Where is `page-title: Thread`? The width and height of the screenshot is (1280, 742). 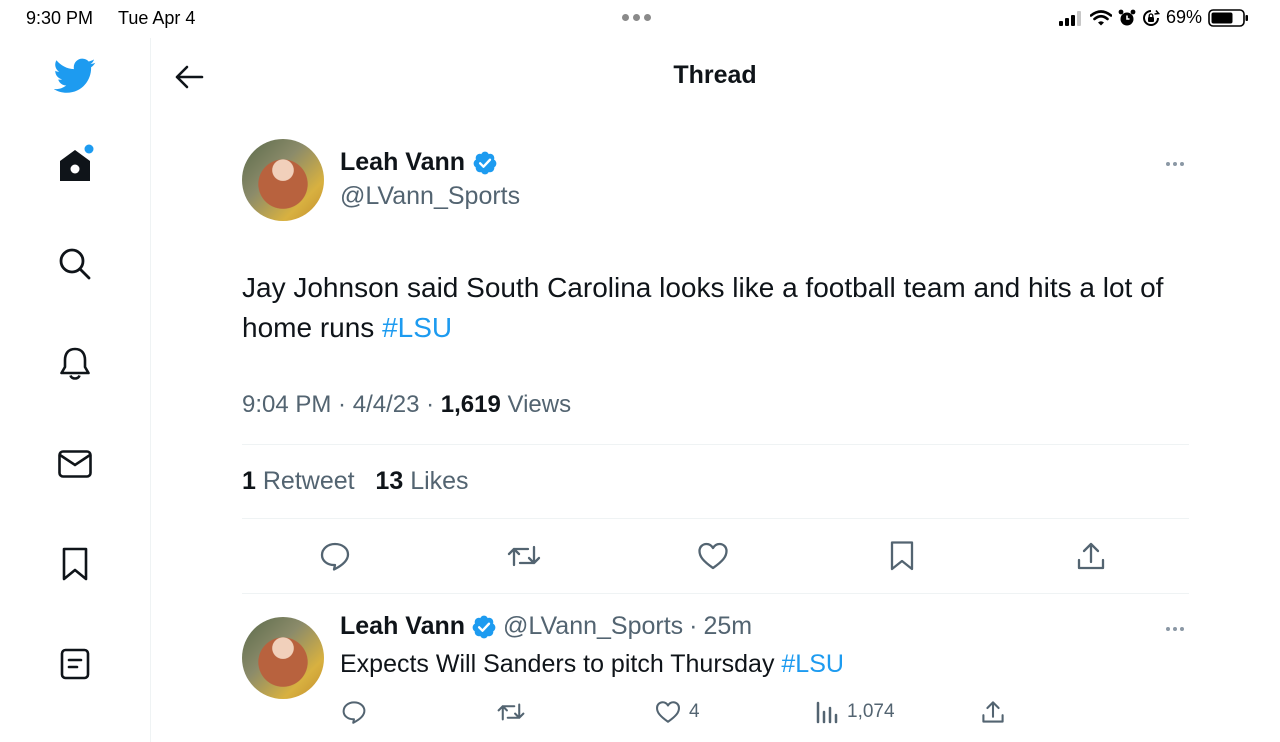 page-title: Thread is located at coordinates (715, 75).